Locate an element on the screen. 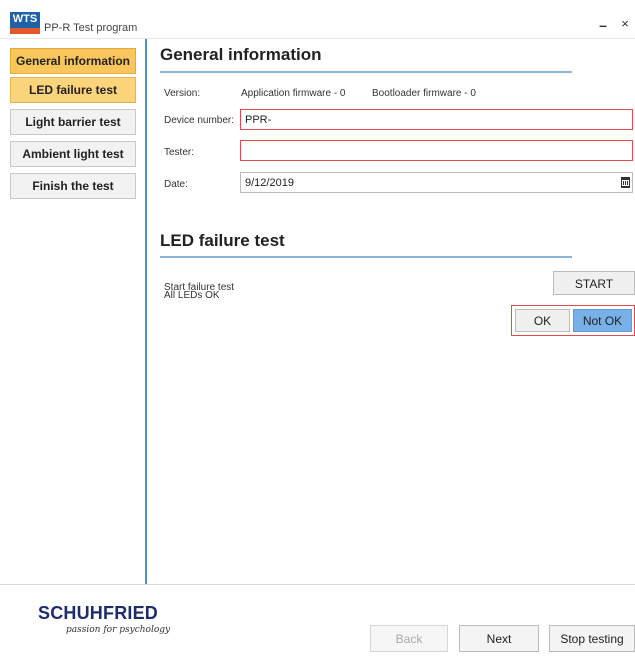 The width and height of the screenshot is (635, 656). date-picker: 9/12/2019 is located at coordinates (436, 182).